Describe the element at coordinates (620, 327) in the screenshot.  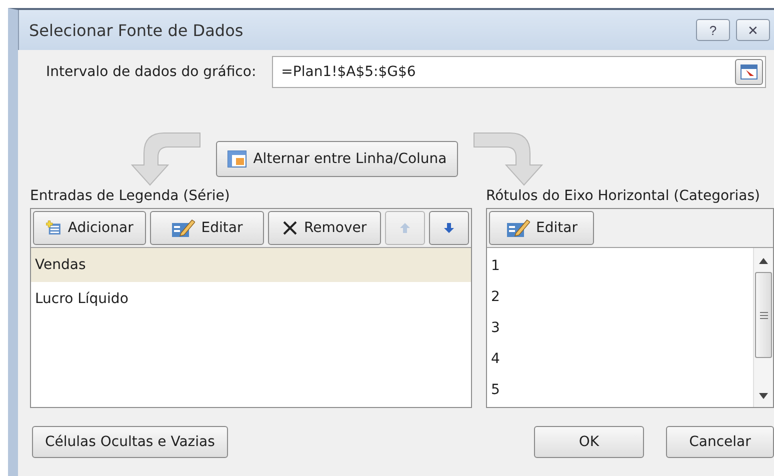
I see `category-item: 3` at that location.